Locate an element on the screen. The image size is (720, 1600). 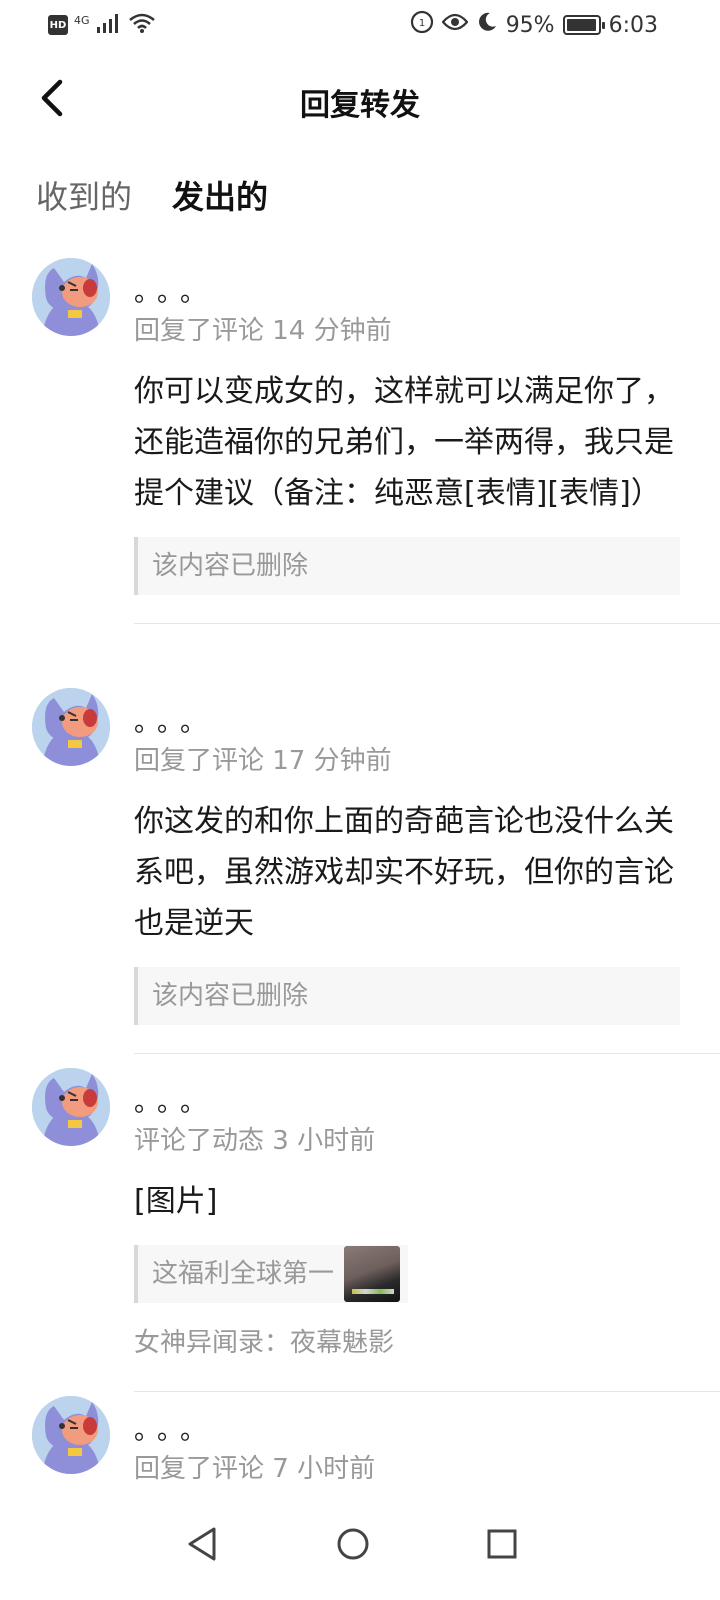
tab-bar: 收到的 发出的 is located at coordinates (152, 197).